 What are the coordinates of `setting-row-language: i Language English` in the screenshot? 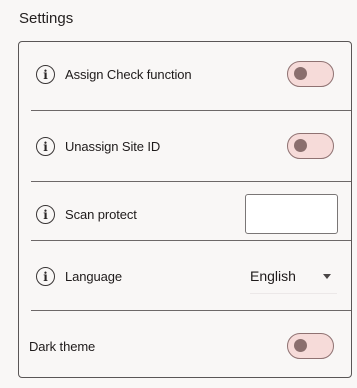 It's located at (185, 278).